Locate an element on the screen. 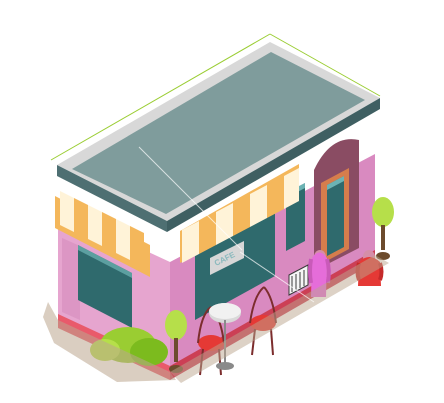  potted-plant-right is located at coordinates (383, 212).